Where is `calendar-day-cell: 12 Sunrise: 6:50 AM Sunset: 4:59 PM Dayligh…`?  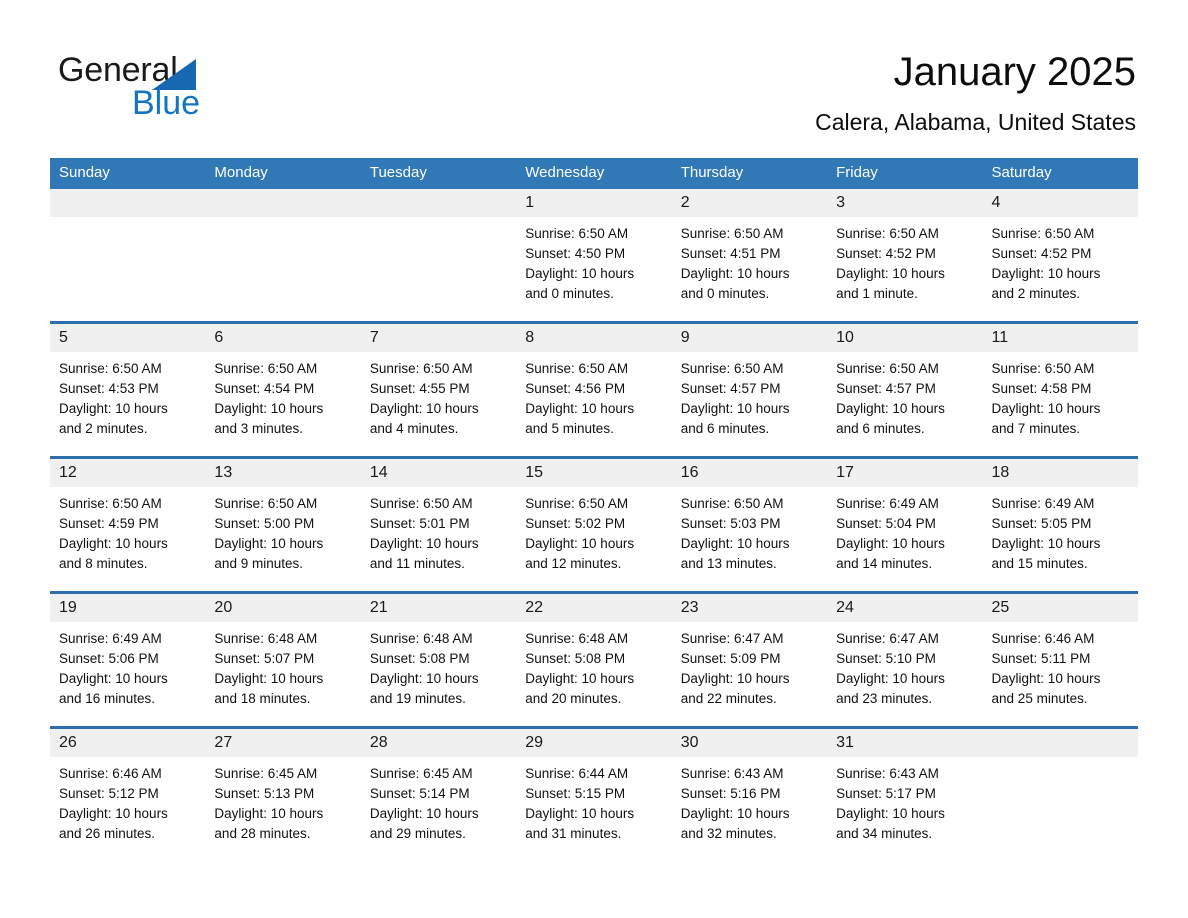
calendar-day-cell: 12 Sunrise: 6:50 AM Sunset: 4:59 PM Dayligh… is located at coordinates (128, 524).